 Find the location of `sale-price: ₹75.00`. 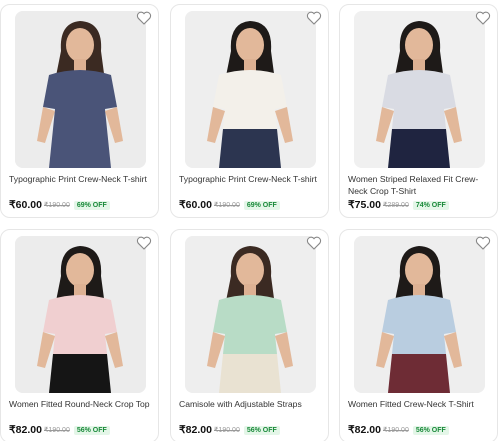

sale-price: ₹75.00 is located at coordinates (364, 205).